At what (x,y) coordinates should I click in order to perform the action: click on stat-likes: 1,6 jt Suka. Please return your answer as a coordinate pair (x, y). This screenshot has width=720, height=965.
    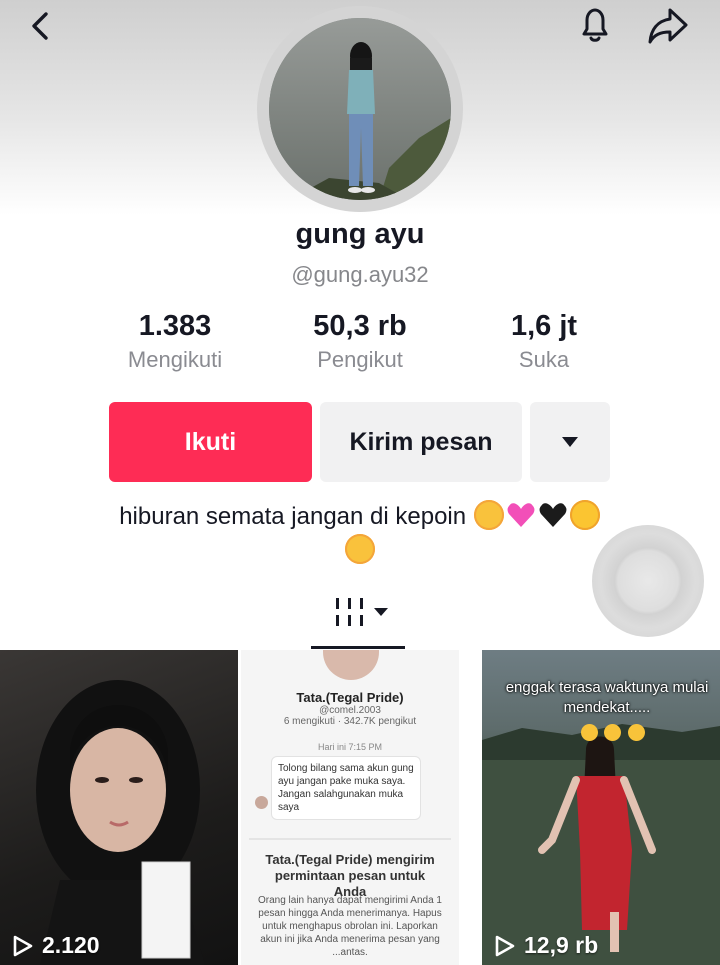
    Looking at the image, I should click on (544, 341).